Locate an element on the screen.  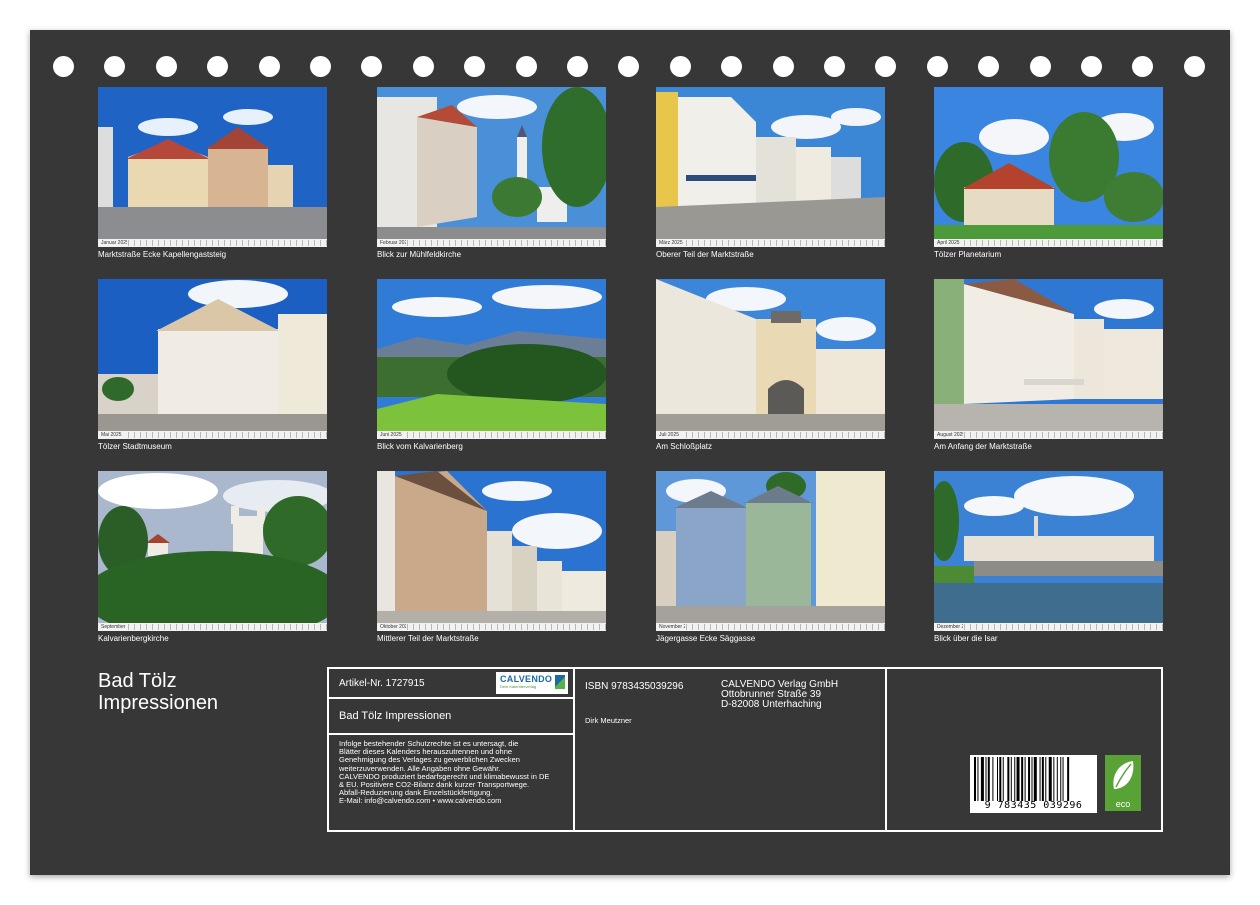
month-label: Oktober 2025 is located at coordinates (393, 627).